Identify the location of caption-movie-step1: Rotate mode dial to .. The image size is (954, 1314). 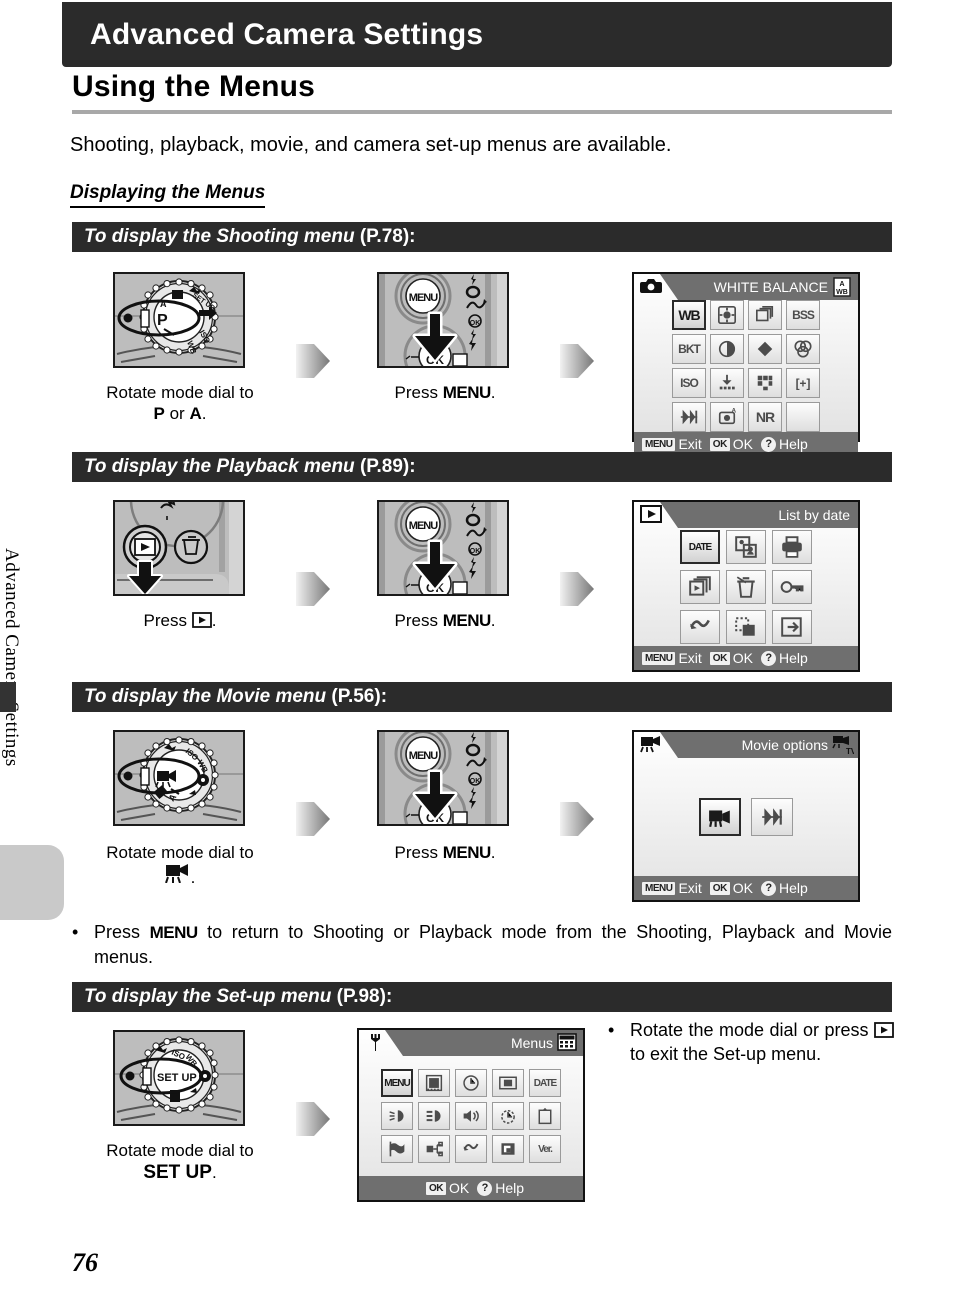
(180, 865).